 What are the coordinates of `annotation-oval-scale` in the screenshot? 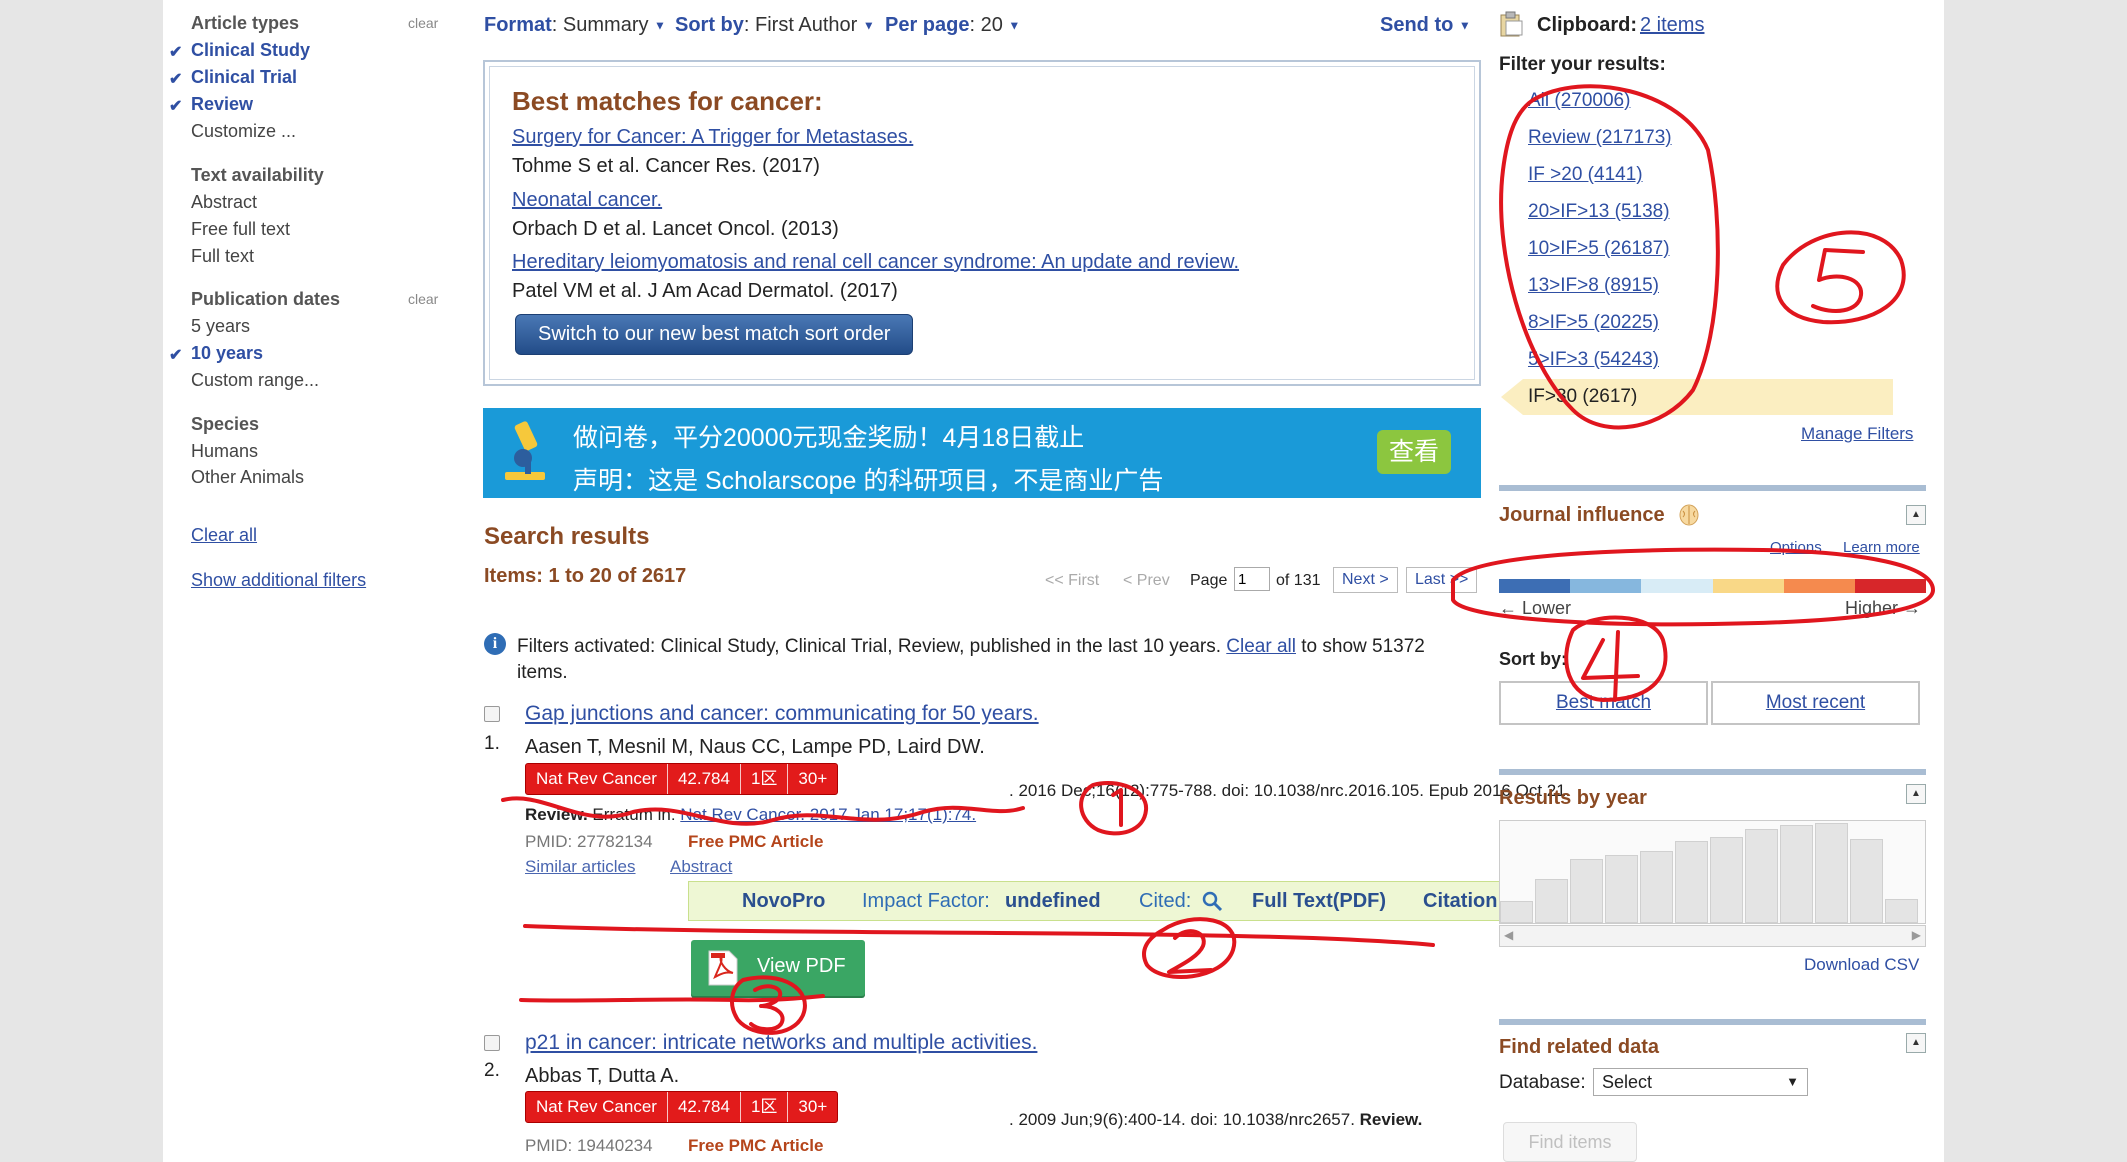 It's located at (1693, 587).